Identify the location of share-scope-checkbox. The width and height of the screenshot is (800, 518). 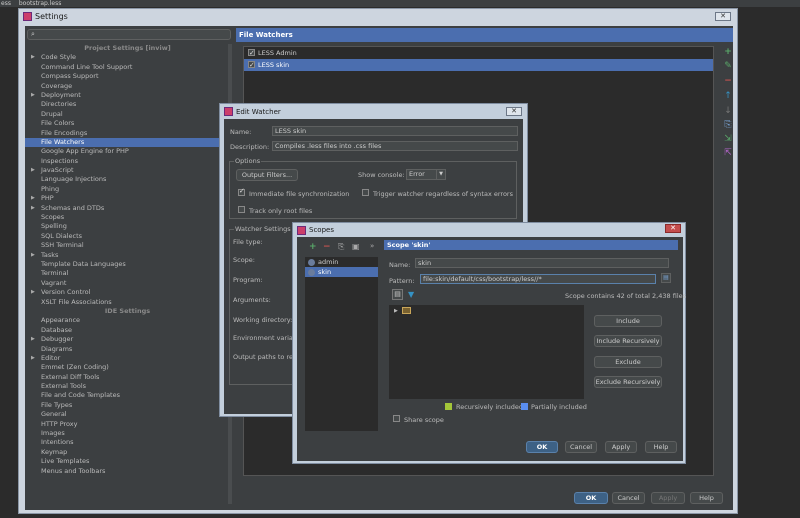
(396, 418).